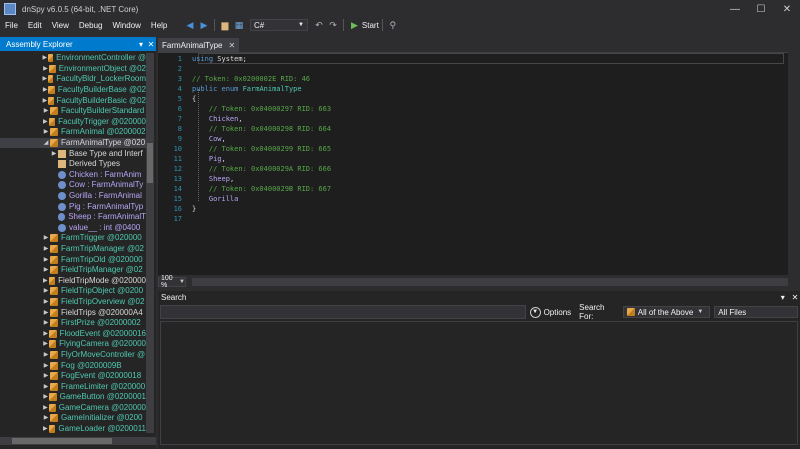 The height and width of the screenshot is (449, 800). Describe the element at coordinates (172, 282) in the screenshot. I see `zoom-select: 100 % ▼` at that location.